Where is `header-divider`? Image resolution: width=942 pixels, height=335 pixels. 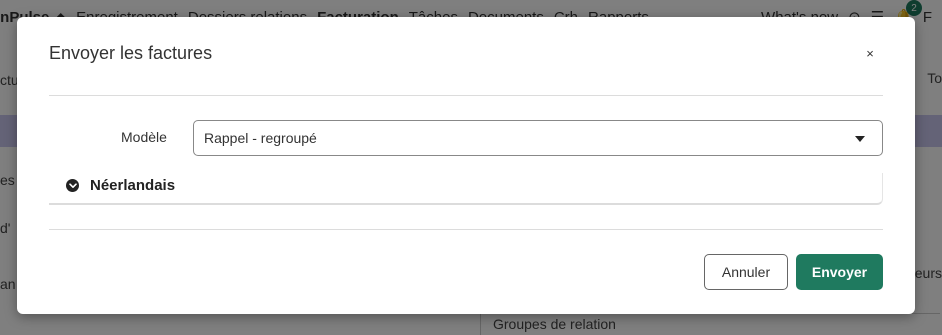
header-divider is located at coordinates (466, 95).